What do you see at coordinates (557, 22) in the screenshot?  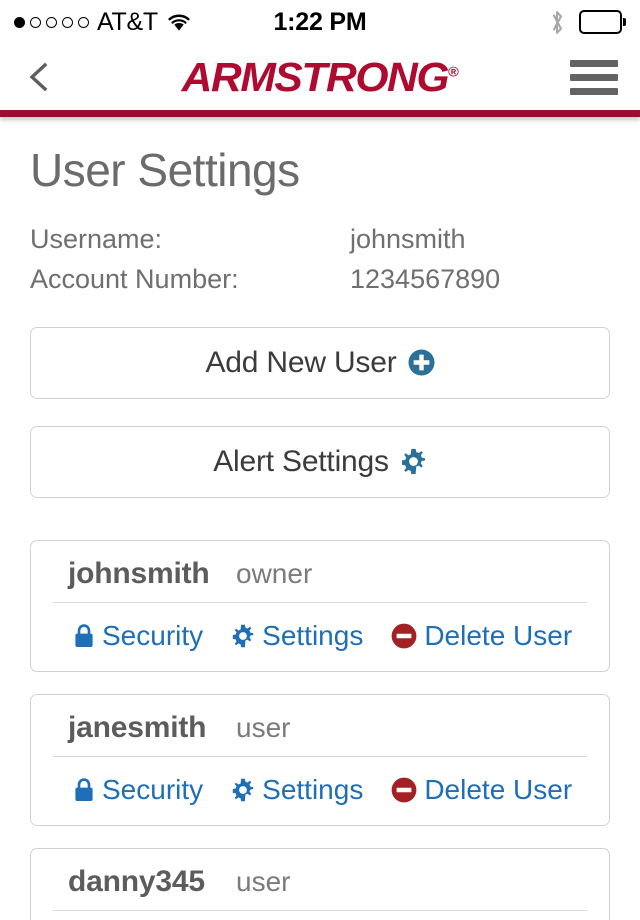 I see `bluetooth-icon` at bounding box center [557, 22].